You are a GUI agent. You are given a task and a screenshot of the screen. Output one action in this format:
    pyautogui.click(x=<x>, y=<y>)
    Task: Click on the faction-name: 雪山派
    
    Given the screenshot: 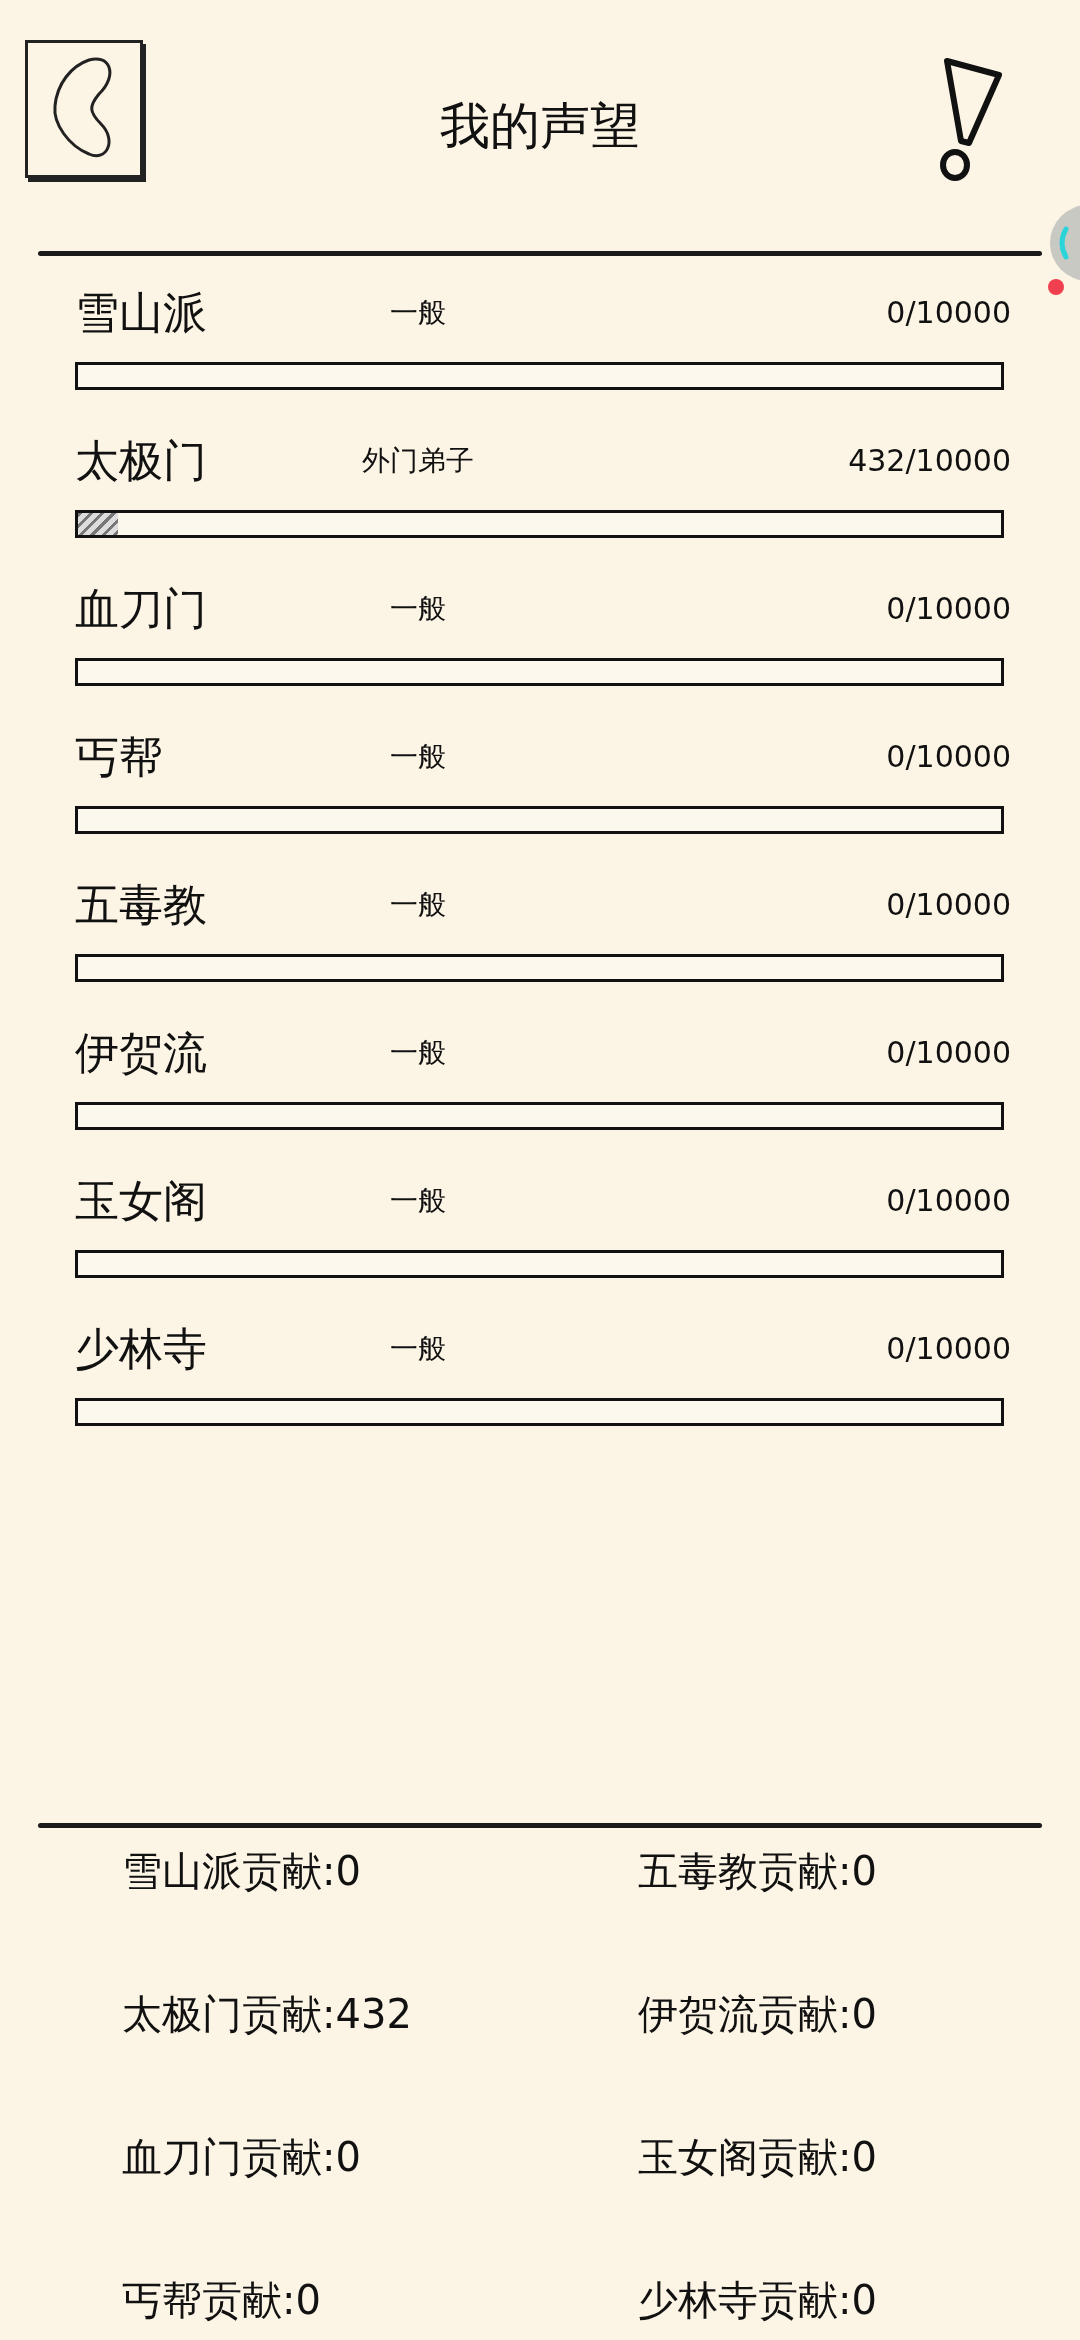 What is the action you would take?
    pyautogui.click(x=141, y=313)
    